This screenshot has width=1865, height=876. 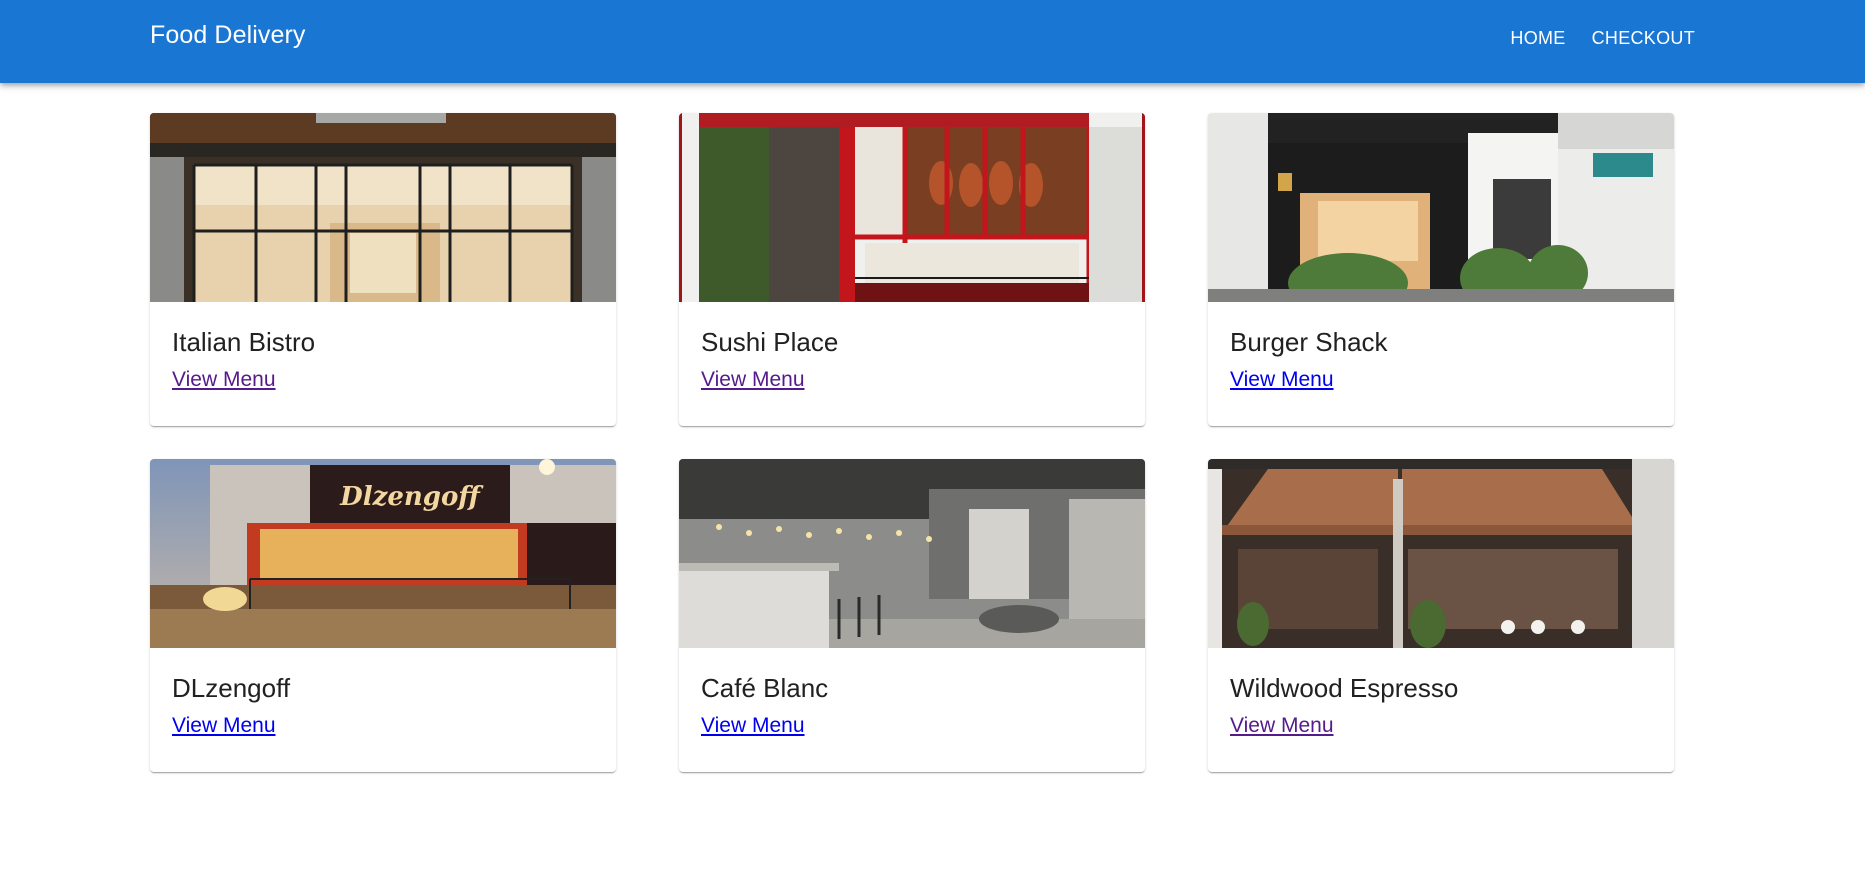 I want to click on sign-text: Dlzengoff, so click(x=411, y=497).